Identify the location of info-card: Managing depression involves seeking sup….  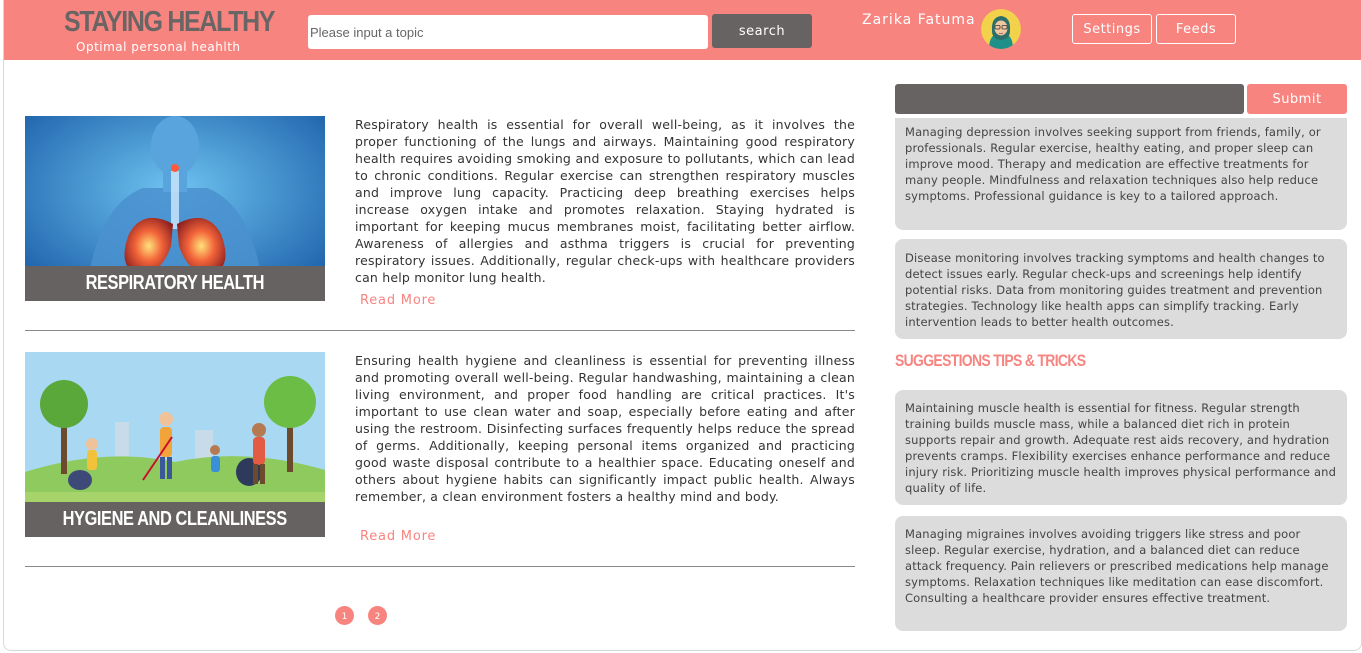
(1121, 174).